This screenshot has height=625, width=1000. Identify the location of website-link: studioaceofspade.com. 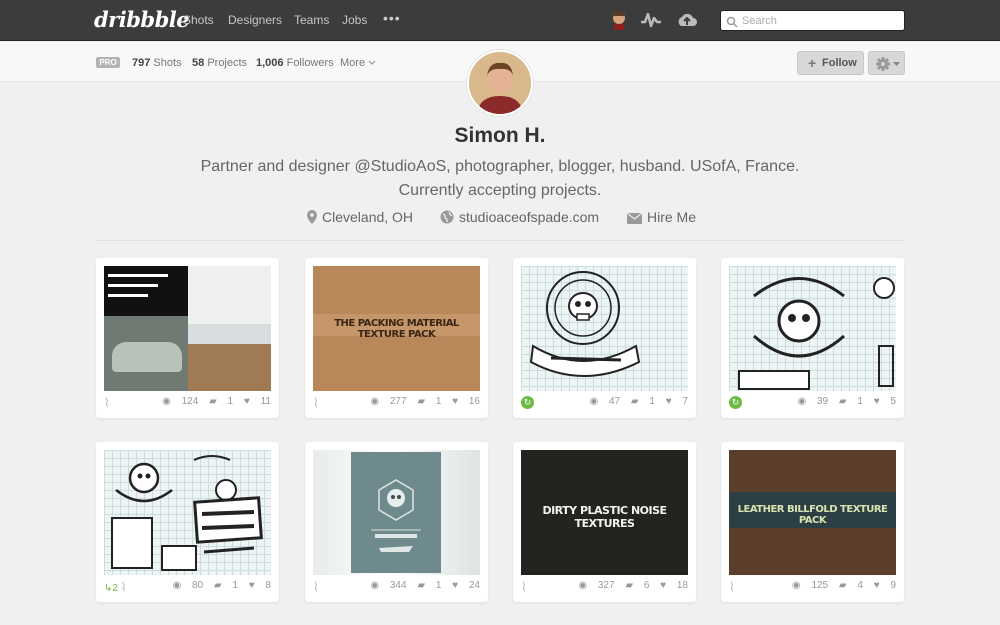
(519, 217).